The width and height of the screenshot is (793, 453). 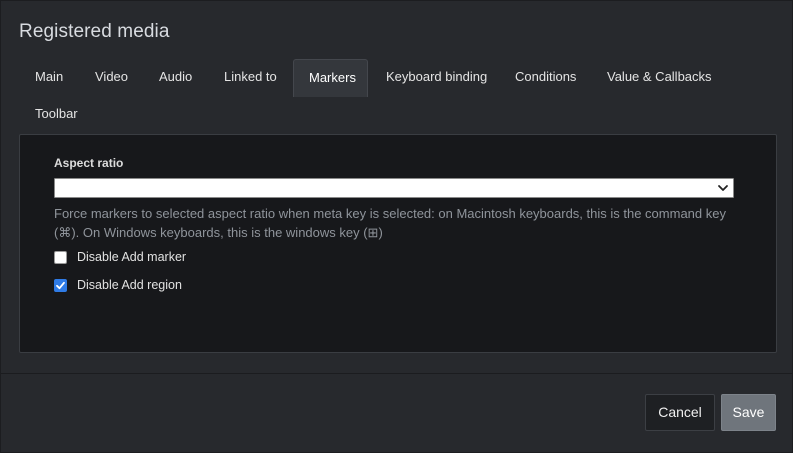 What do you see at coordinates (49, 78) in the screenshot?
I see `tab-main: Main` at bounding box center [49, 78].